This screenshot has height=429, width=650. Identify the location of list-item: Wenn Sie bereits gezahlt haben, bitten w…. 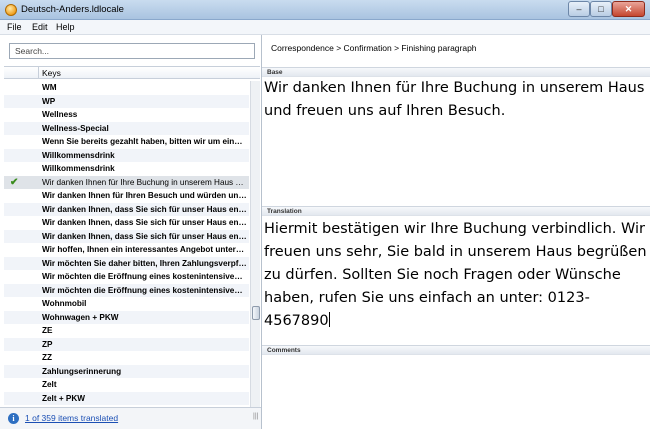
(126, 142).